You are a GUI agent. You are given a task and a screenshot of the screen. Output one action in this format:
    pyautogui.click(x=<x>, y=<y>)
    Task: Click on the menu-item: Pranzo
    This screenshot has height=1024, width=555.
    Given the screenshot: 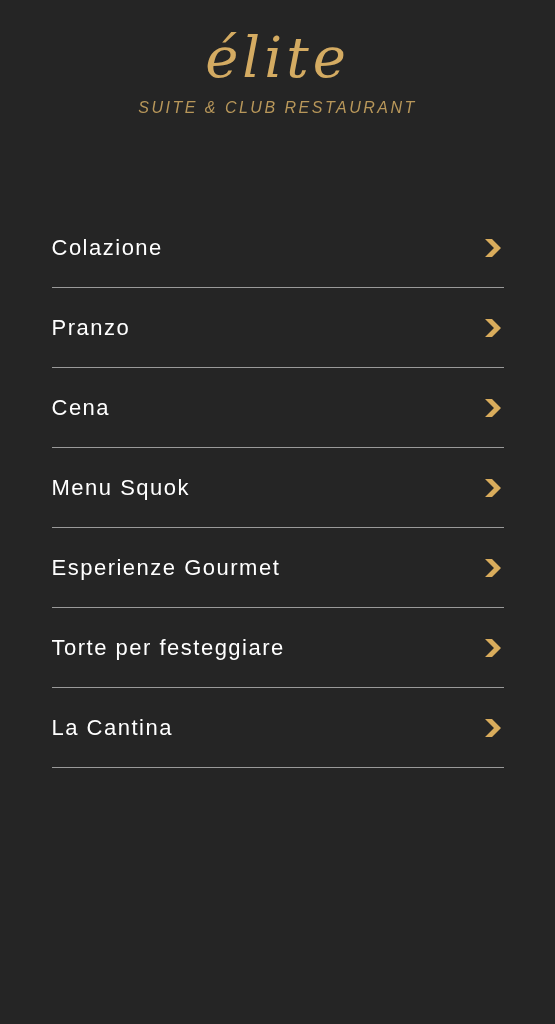 What is the action you would take?
    pyautogui.click(x=277, y=328)
    